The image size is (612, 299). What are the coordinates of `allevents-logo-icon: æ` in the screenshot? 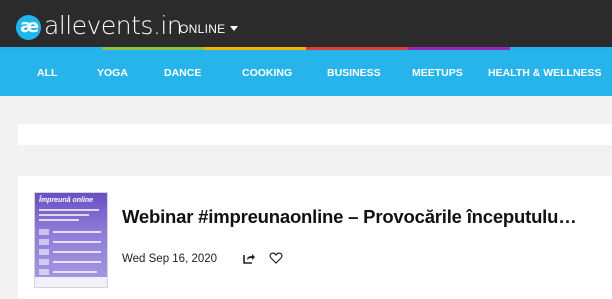 It's located at (28, 27).